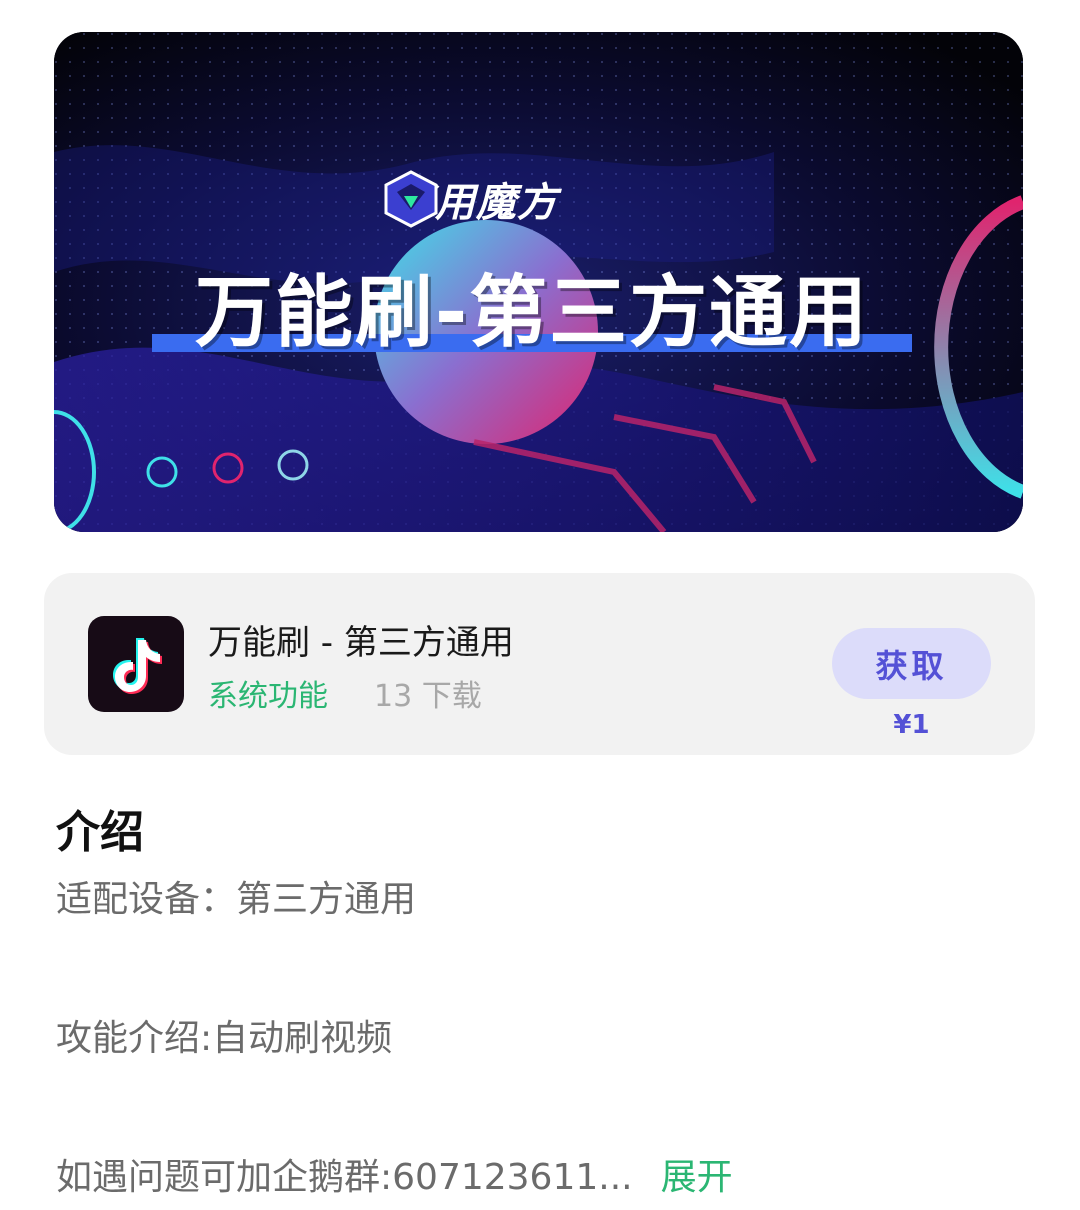  I want to click on app-title: 万能刷 - 第三方通用, so click(361, 643).